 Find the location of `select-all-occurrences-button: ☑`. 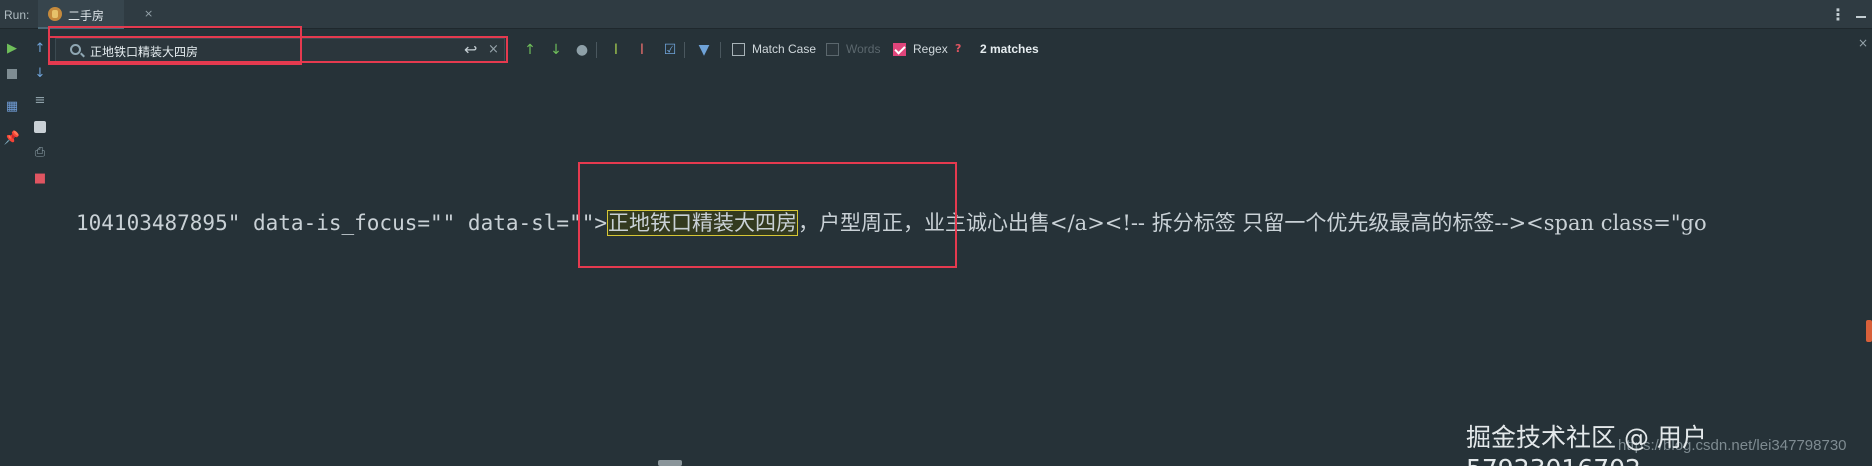

select-all-occurrences-button: ☑ is located at coordinates (670, 50).